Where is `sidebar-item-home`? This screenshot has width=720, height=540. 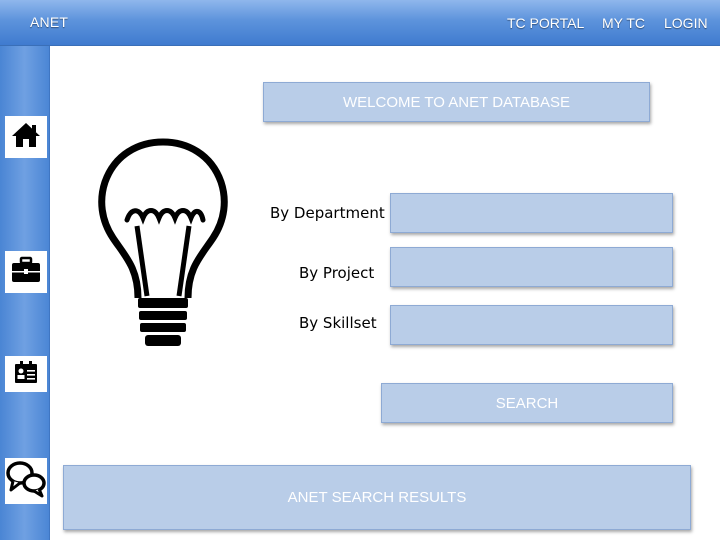
sidebar-item-home is located at coordinates (26, 137).